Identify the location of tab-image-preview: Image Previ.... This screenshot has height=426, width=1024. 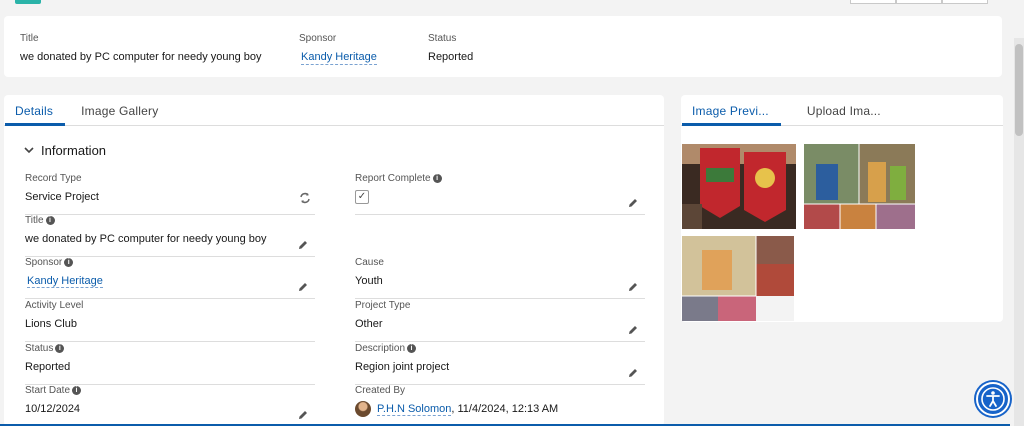
(731, 110).